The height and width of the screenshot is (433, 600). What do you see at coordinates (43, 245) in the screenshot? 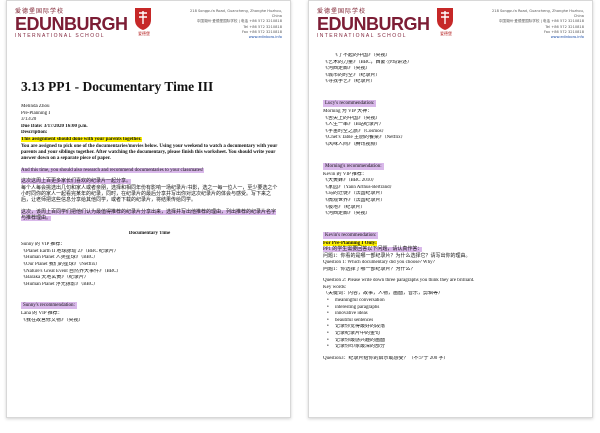
I see `documentary-item: Sunny 的 VIP 推荐：` at bounding box center [43, 245].